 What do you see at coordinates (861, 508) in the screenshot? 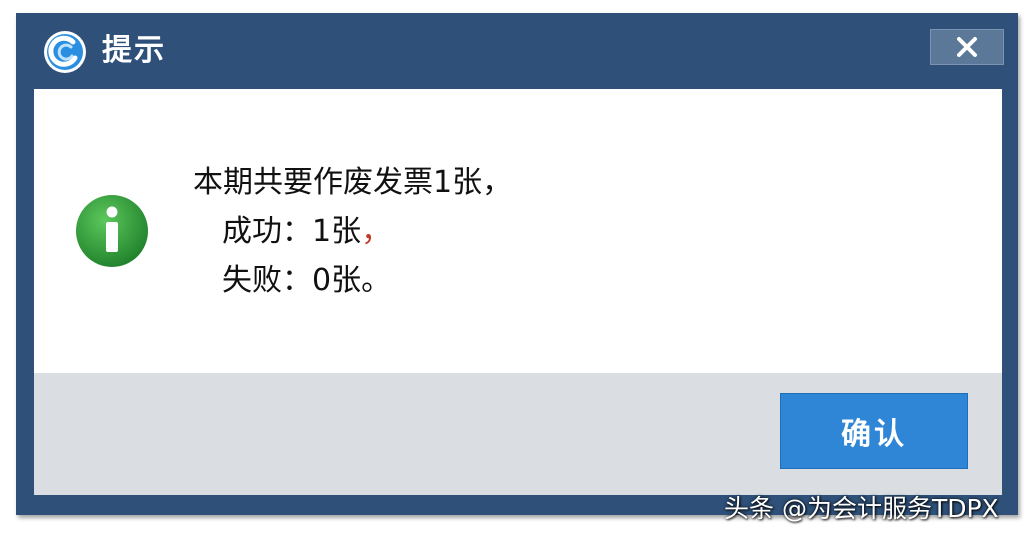
I see `watermark-text: 头条 @为会计服务TDPX` at bounding box center [861, 508].